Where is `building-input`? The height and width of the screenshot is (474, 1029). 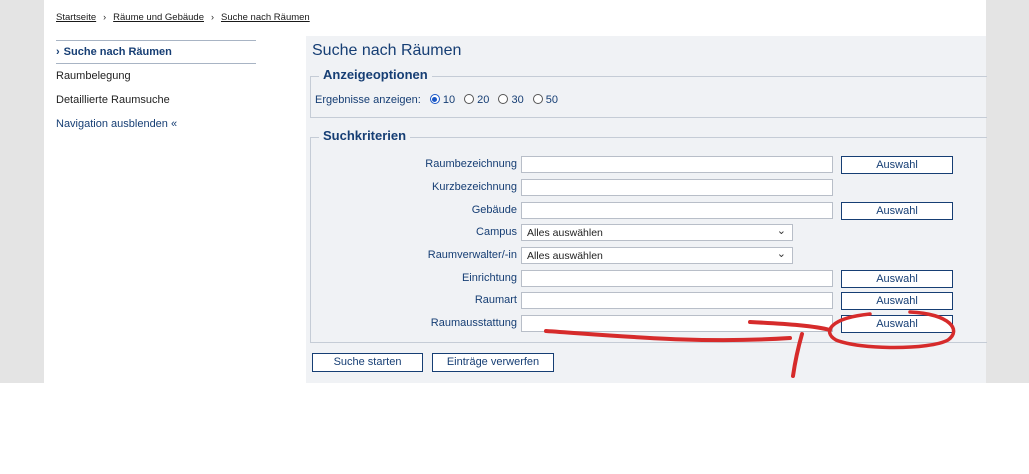
building-input is located at coordinates (677, 210).